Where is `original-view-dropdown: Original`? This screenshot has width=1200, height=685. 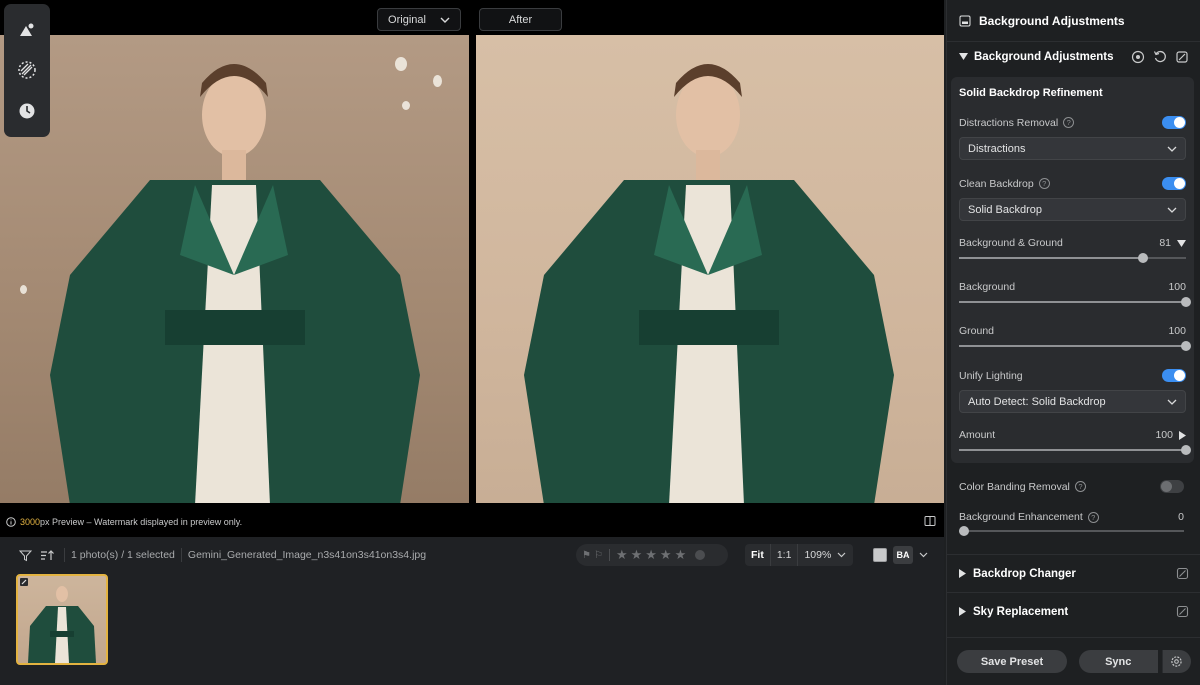 original-view-dropdown: Original is located at coordinates (419, 19).